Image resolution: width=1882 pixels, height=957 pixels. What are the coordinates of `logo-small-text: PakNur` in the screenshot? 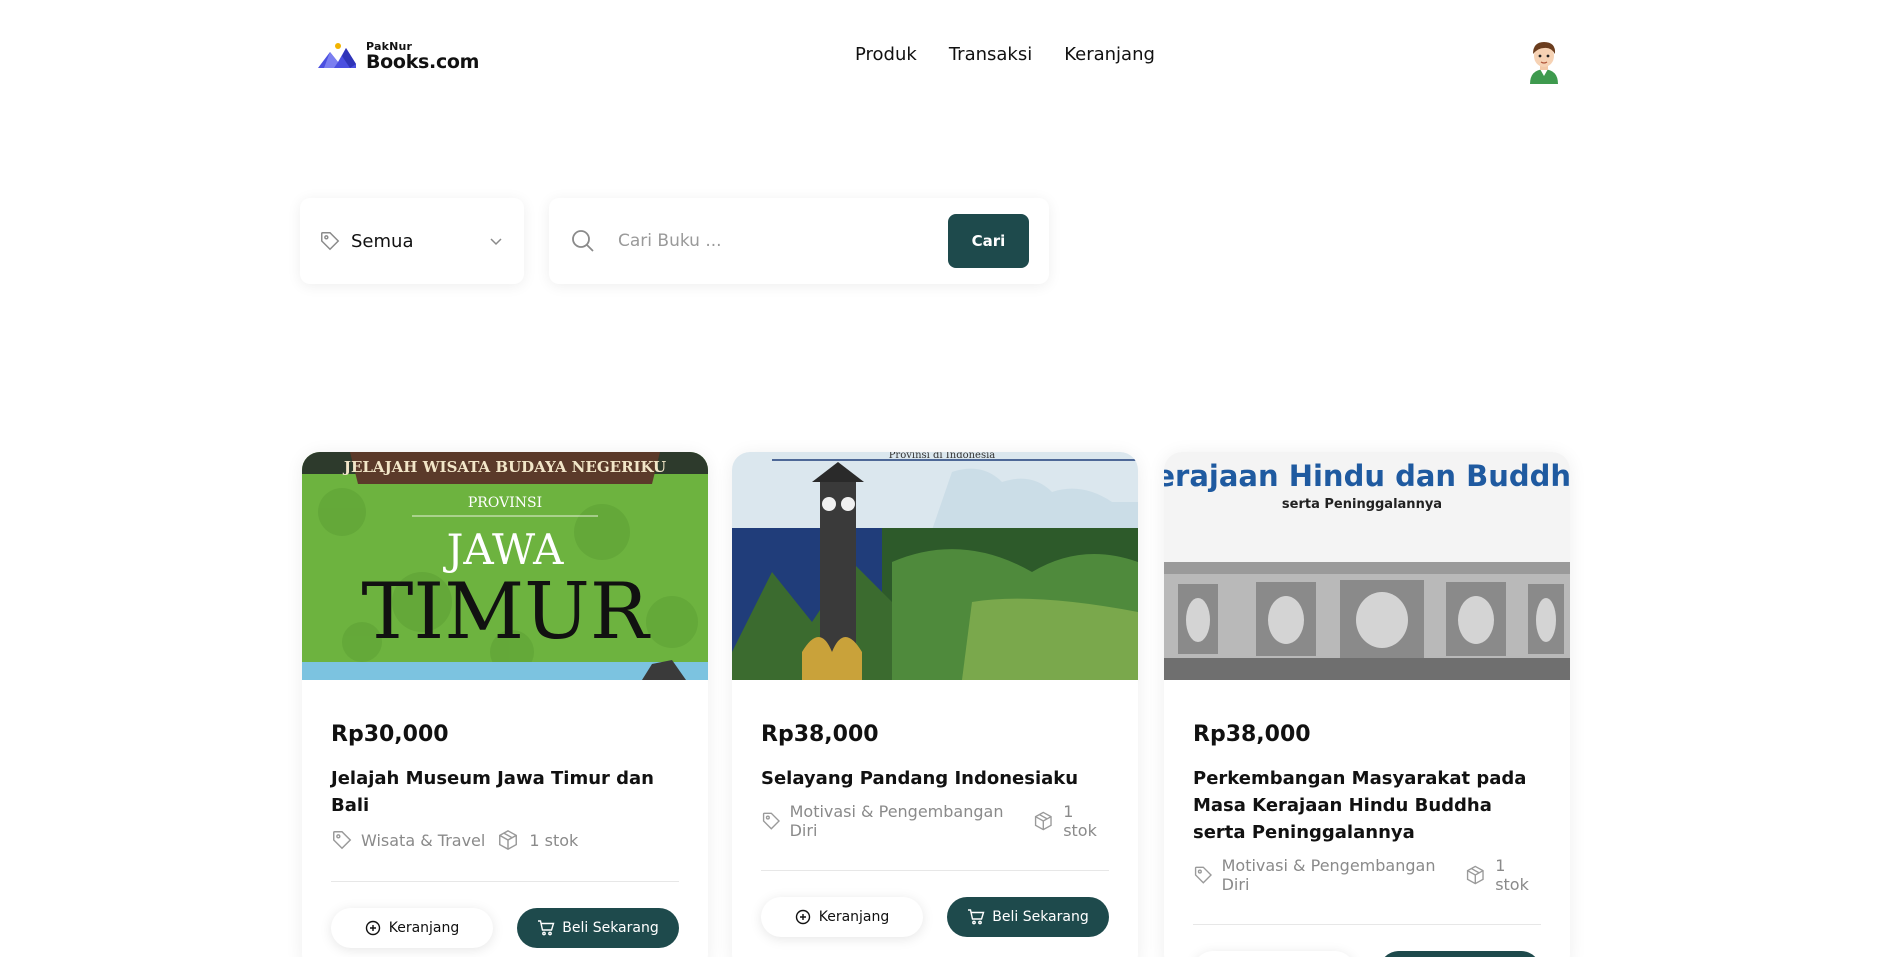 It's located at (389, 46).